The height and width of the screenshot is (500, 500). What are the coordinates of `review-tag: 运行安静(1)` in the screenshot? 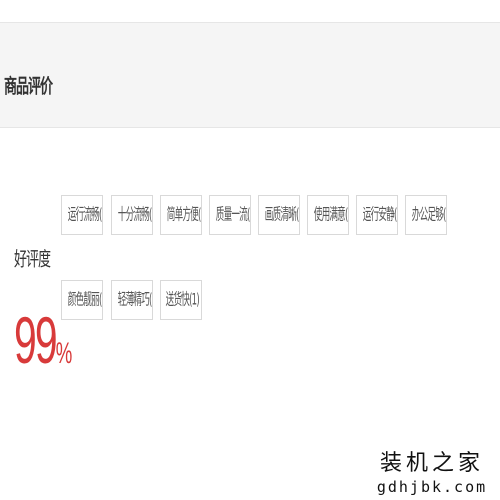 It's located at (377, 215).